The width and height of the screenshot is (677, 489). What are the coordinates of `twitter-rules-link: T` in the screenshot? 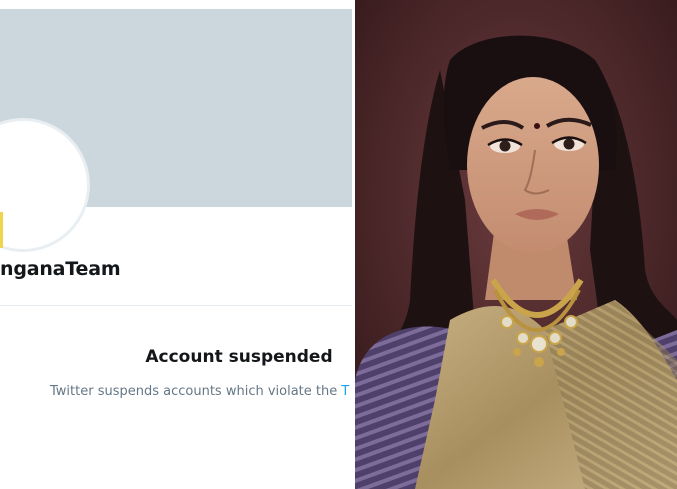 It's located at (345, 391).